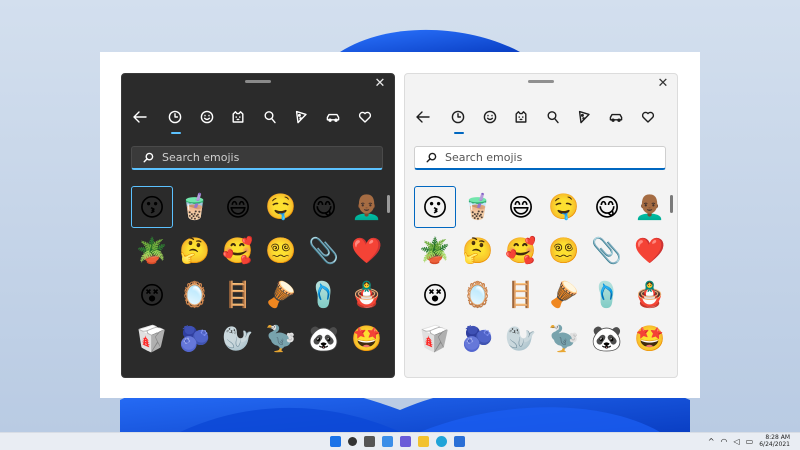 Image resolution: width=800 pixels, height=450 pixels. I want to click on task-view-icon, so click(369, 441).